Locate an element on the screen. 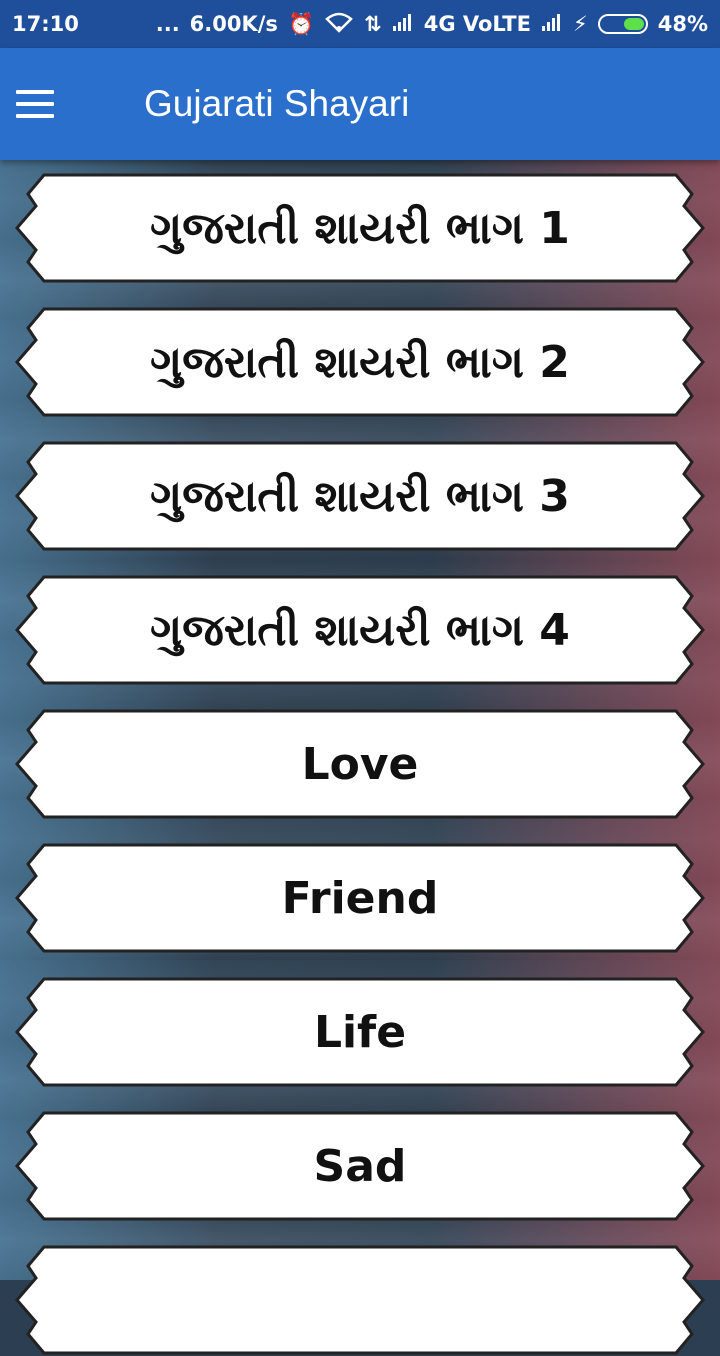 The height and width of the screenshot is (1356, 720). category-item-label: ગુજરાતી શાયરી ભાગ 3 is located at coordinates (360, 496).